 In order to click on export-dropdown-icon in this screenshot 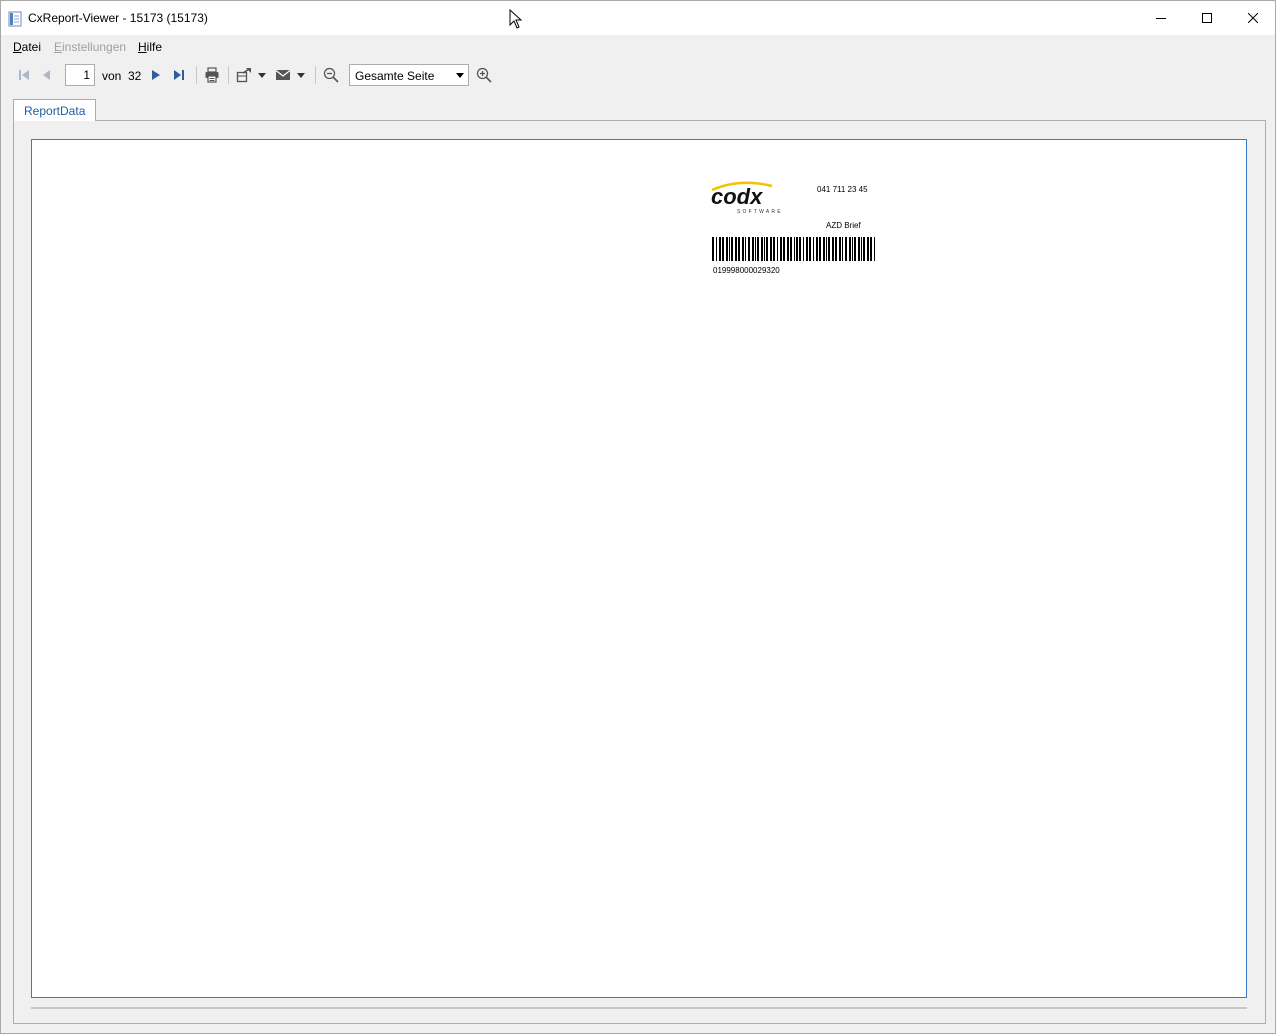, I will do `click(262, 75)`.